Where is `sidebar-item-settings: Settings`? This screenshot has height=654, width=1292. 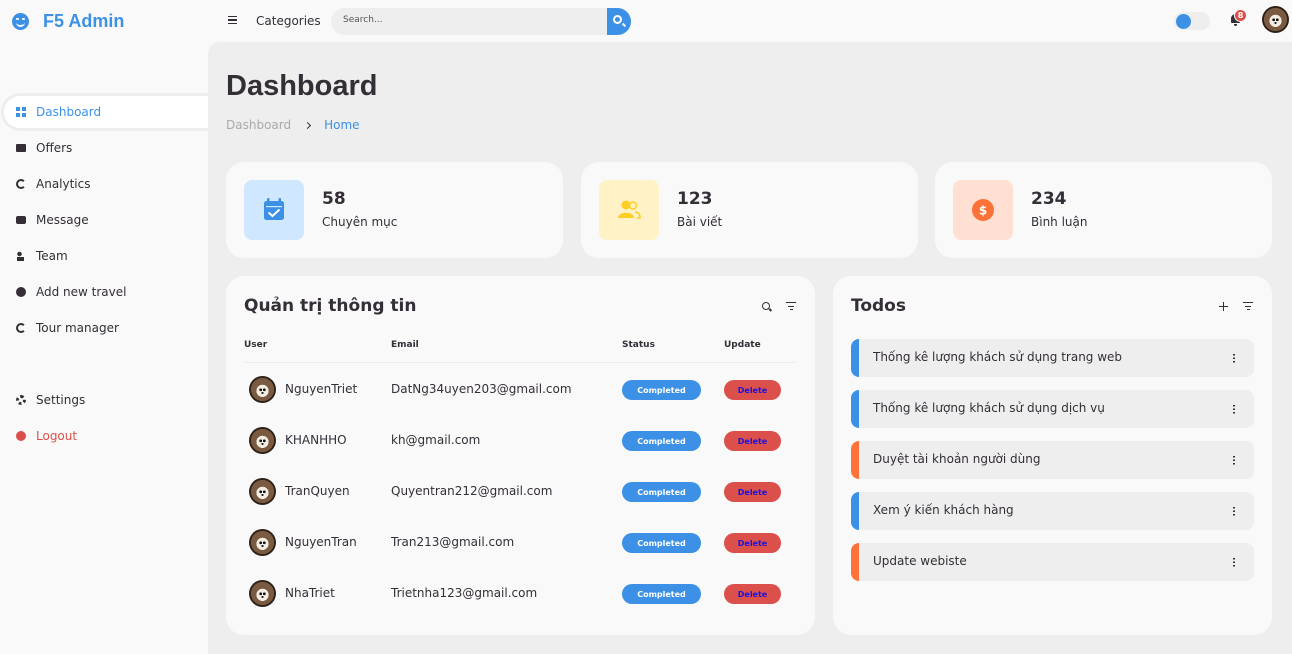
sidebar-item-settings: Settings is located at coordinates (106, 400).